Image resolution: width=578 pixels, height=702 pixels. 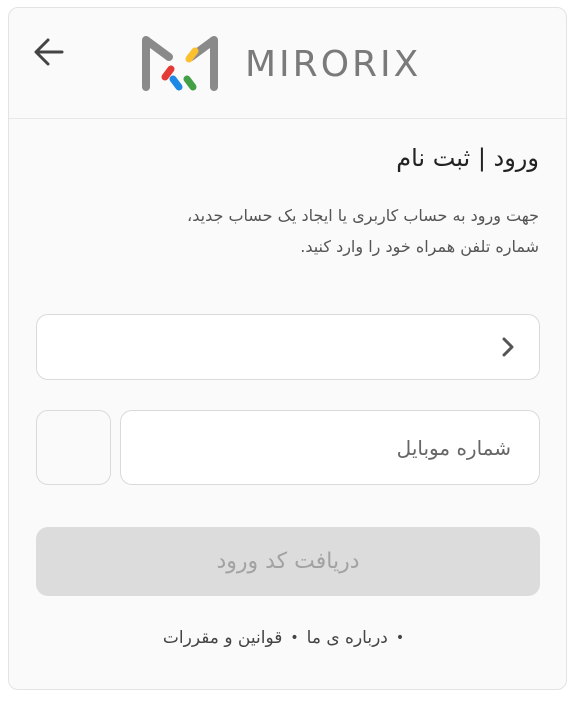 I want to click on mobile-number-input, so click(x=330, y=447).